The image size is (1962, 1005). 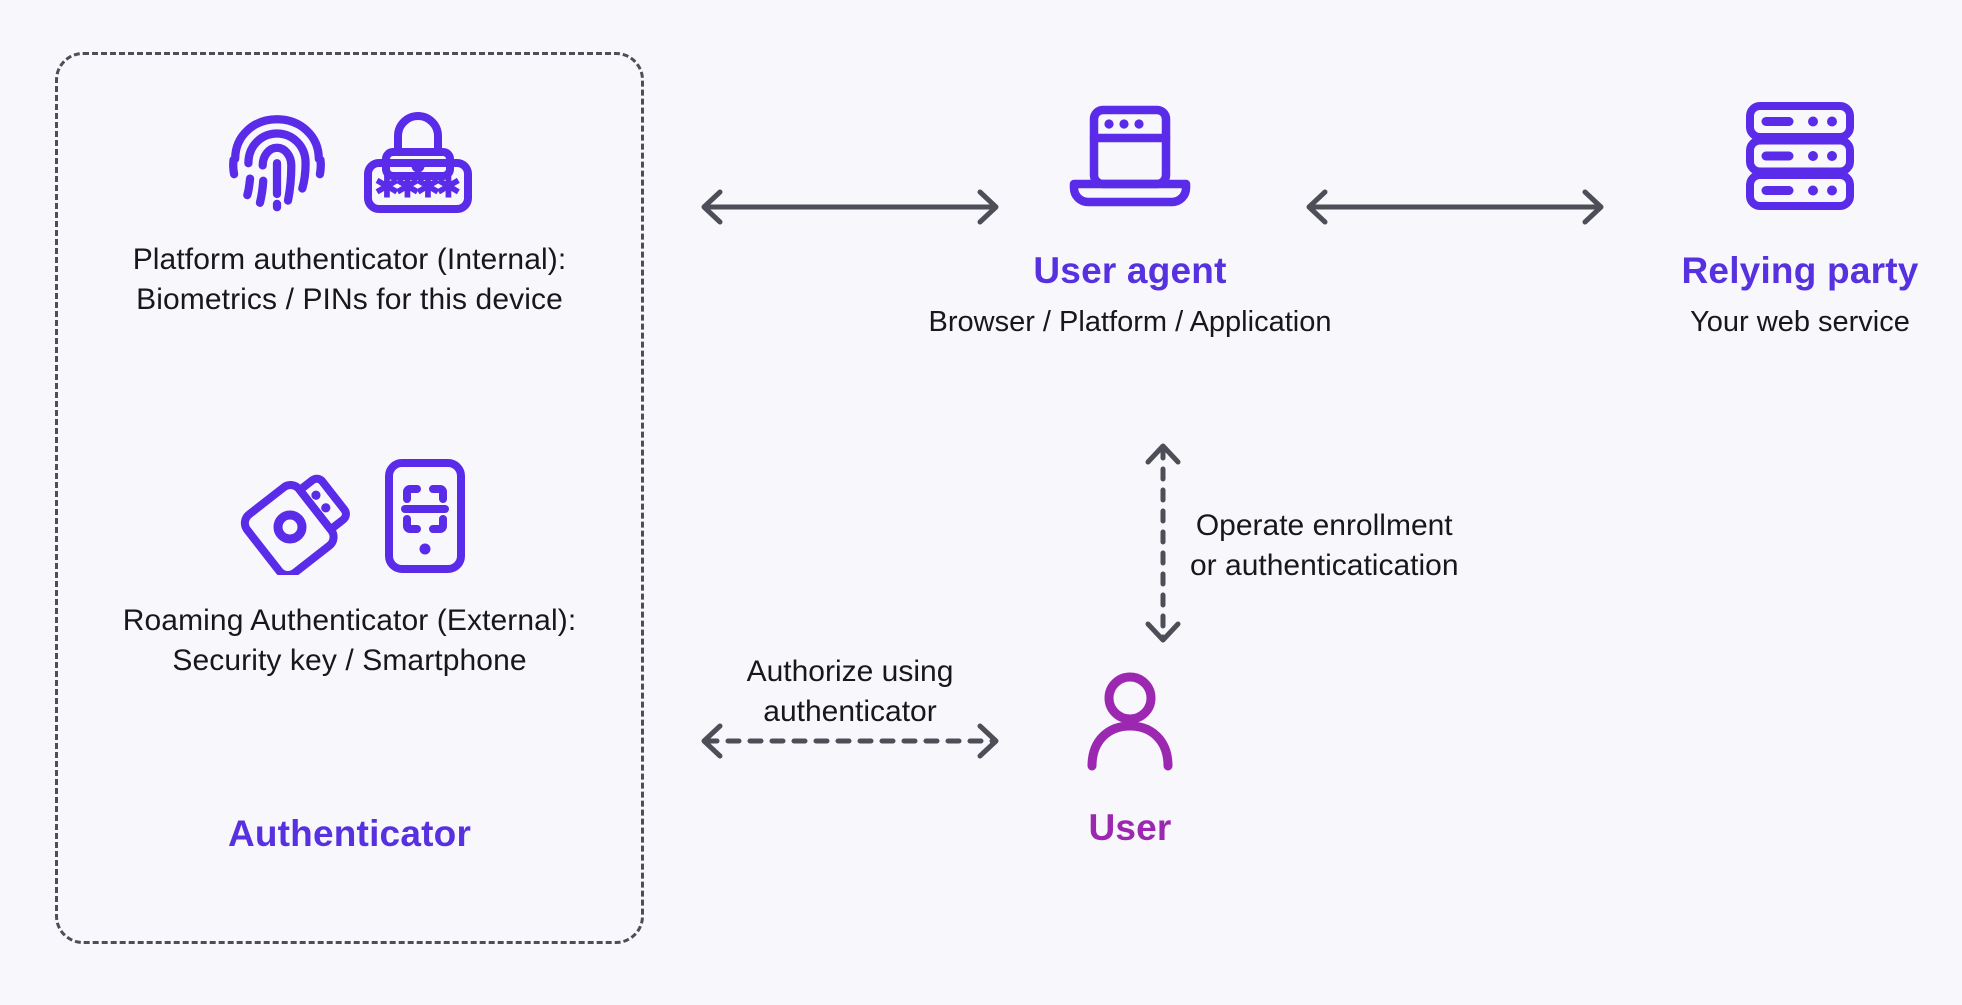 What do you see at coordinates (1130, 322) in the screenshot?
I see `user-agent-subtitle: Browser / Platform / Application` at bounding box center [1130, 322].